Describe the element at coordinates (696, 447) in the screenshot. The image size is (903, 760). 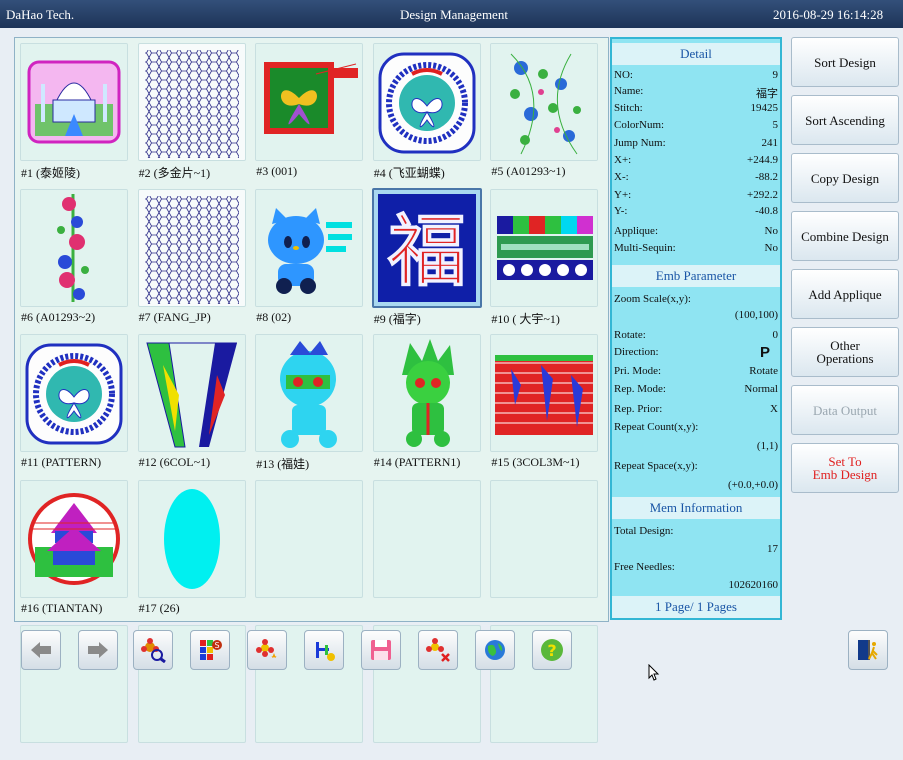
I see `repeat-count-value-row: (1,1)` at that location.